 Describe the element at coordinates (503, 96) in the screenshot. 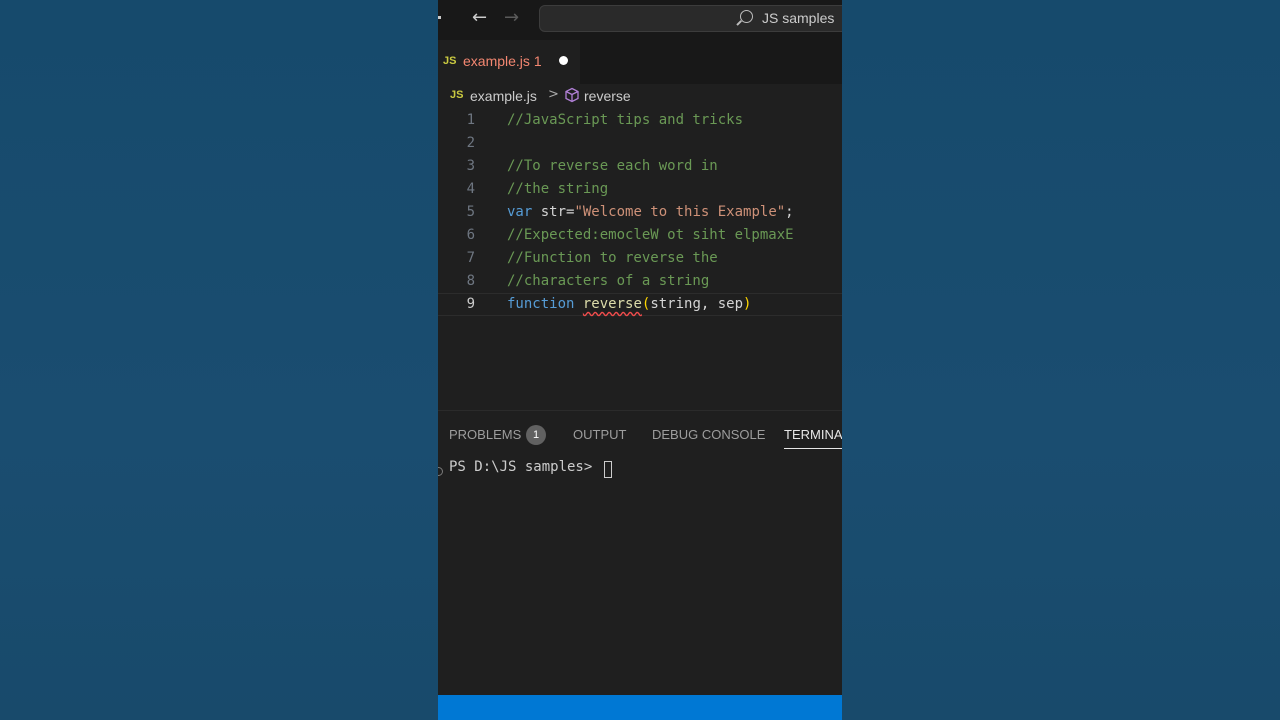

I see `breadcrumb-file: example.js` at that location.